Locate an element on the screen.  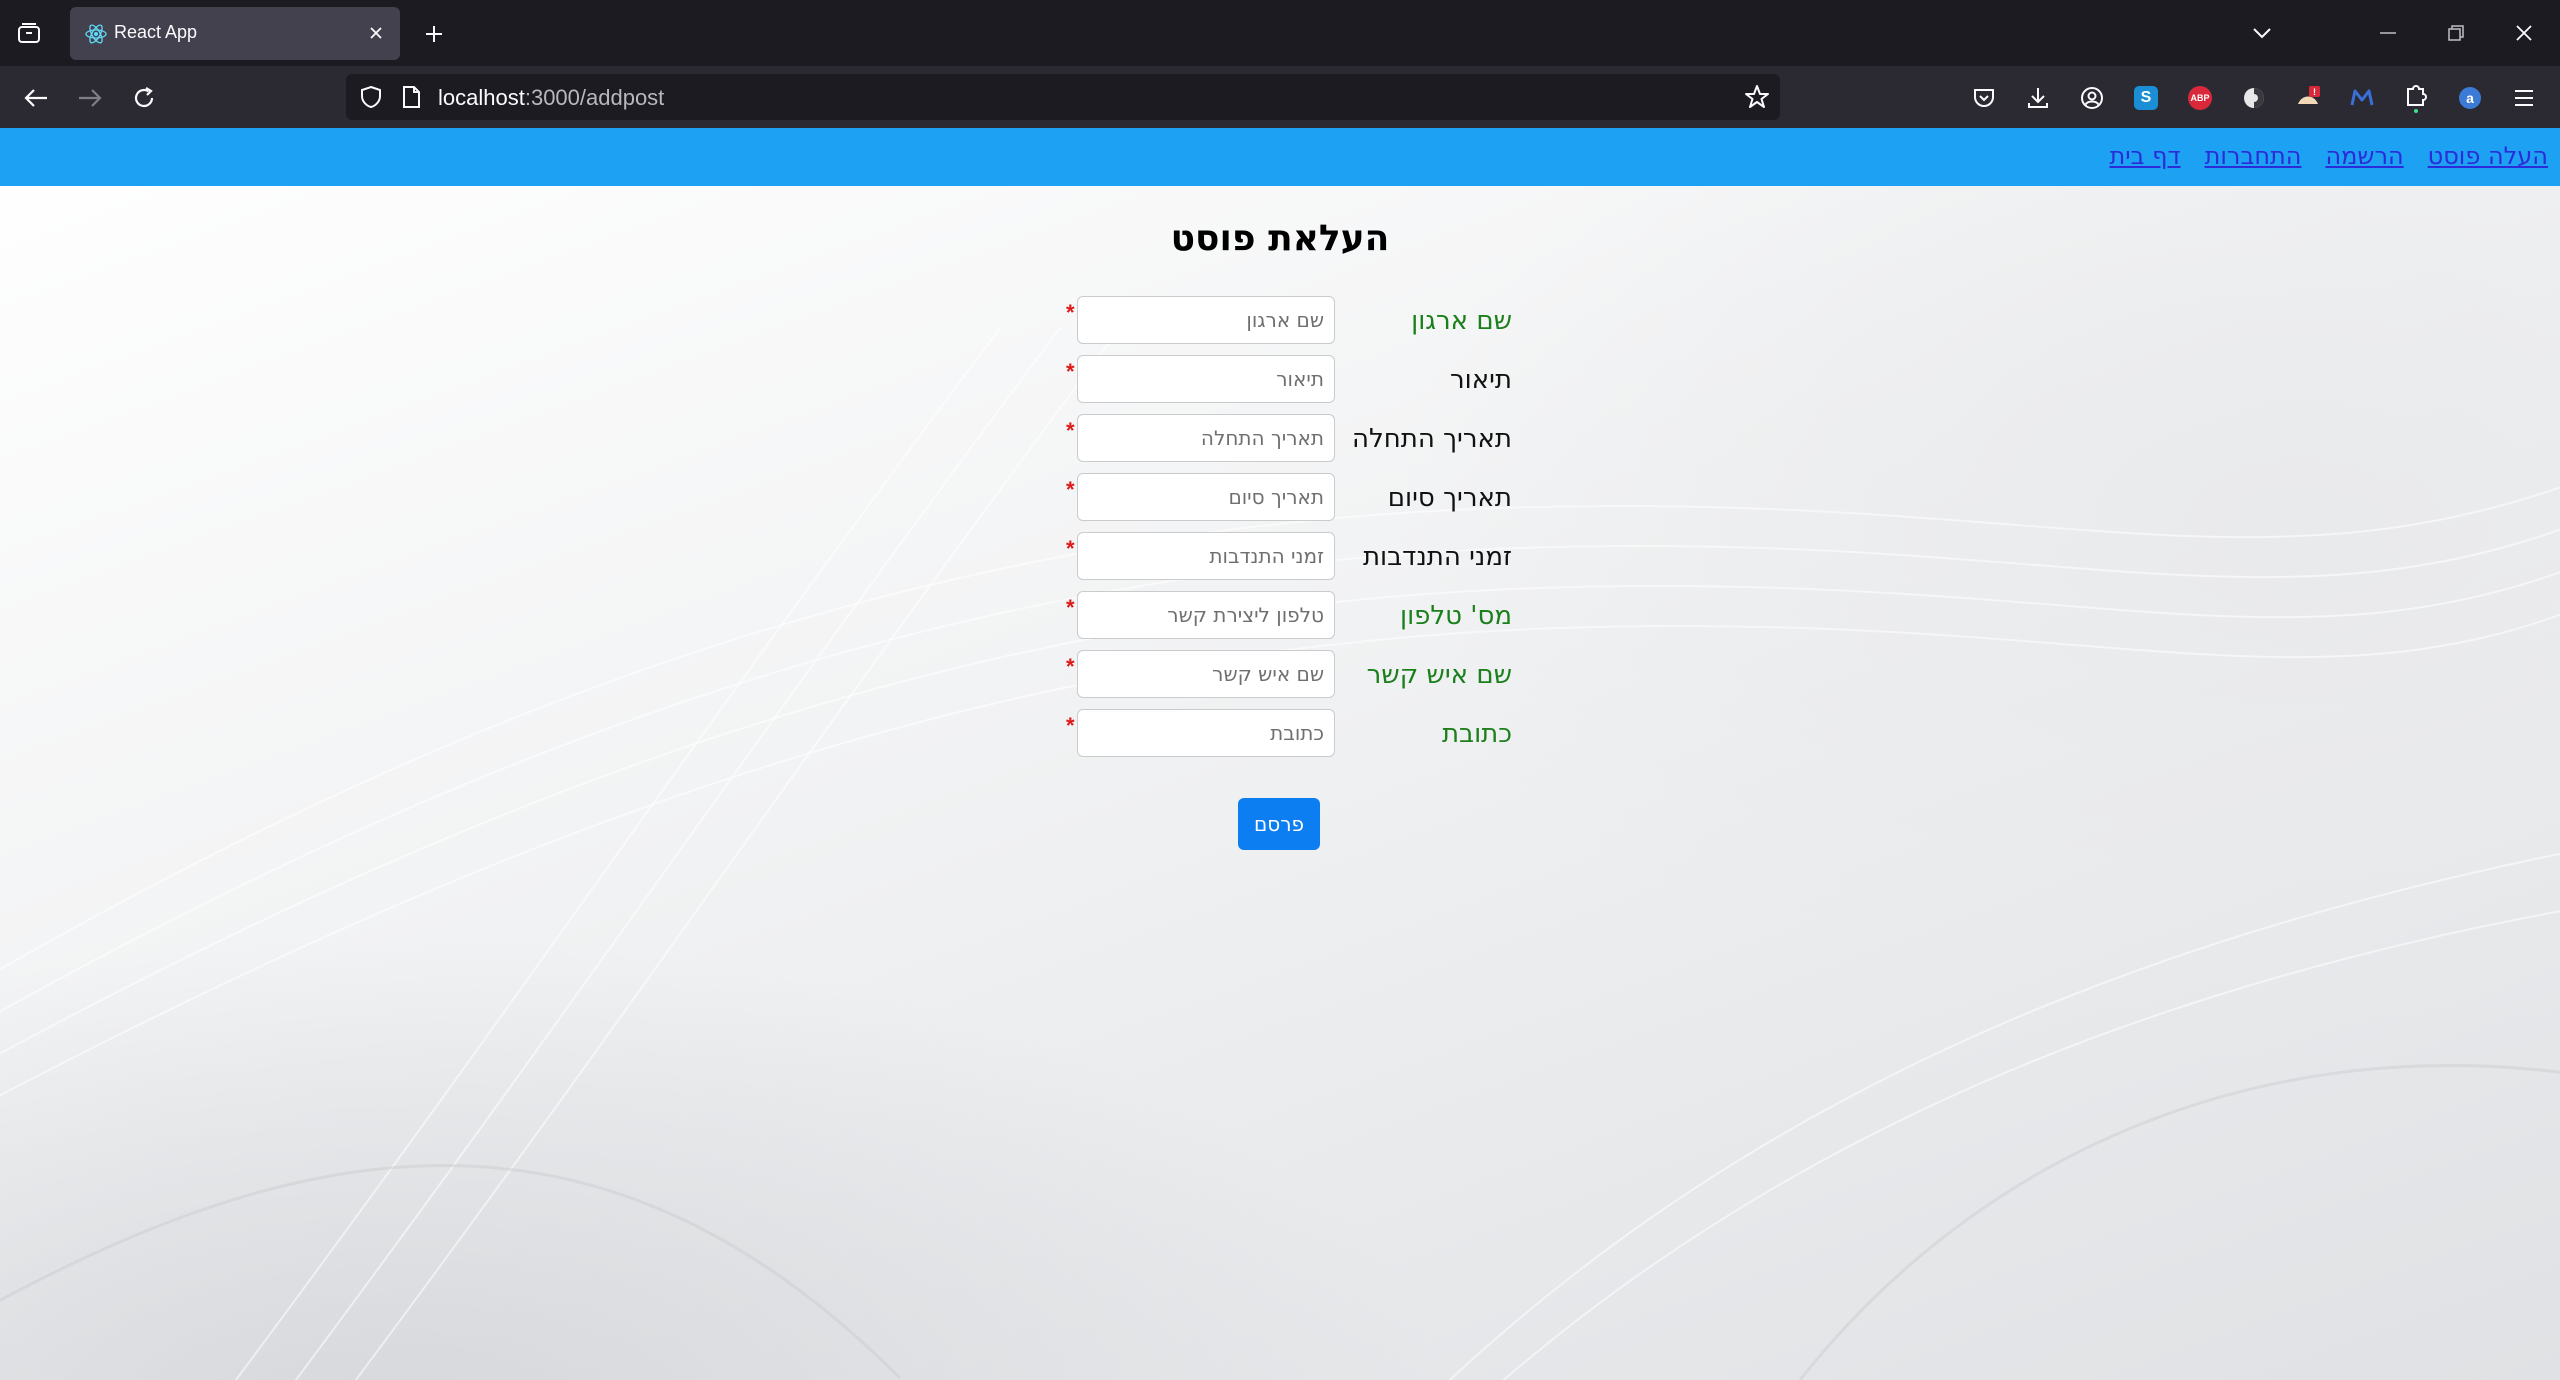
m-extension-icon is located at coordinates (2362, 98).